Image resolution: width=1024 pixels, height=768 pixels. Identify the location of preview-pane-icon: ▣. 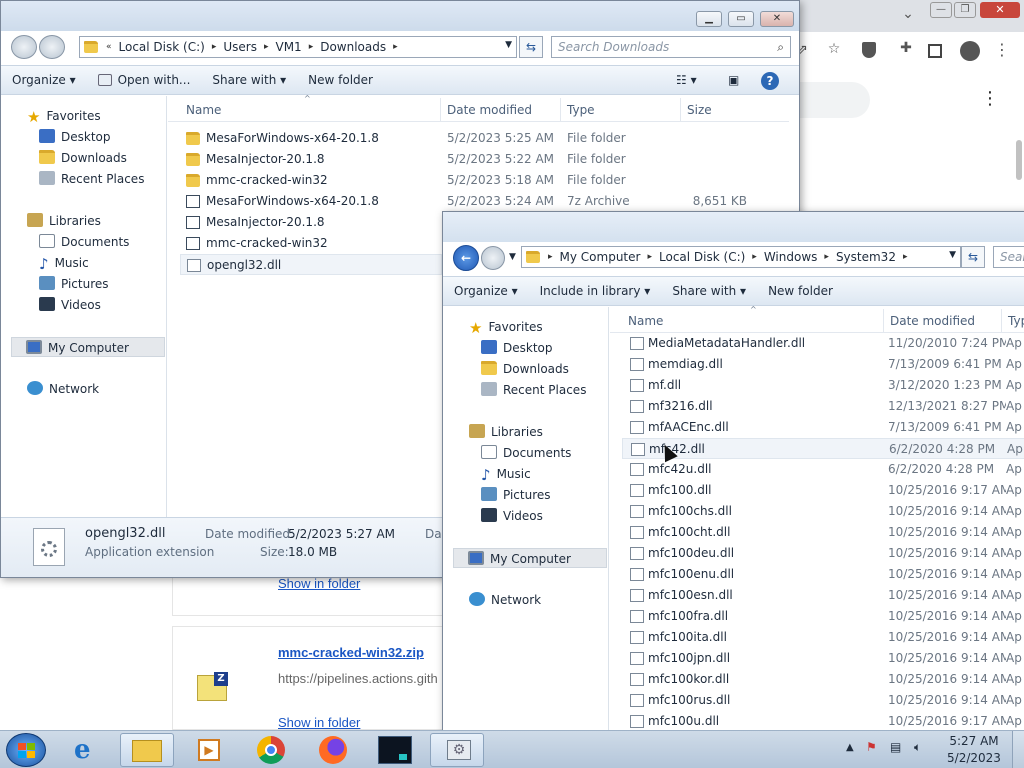
(733, 80).